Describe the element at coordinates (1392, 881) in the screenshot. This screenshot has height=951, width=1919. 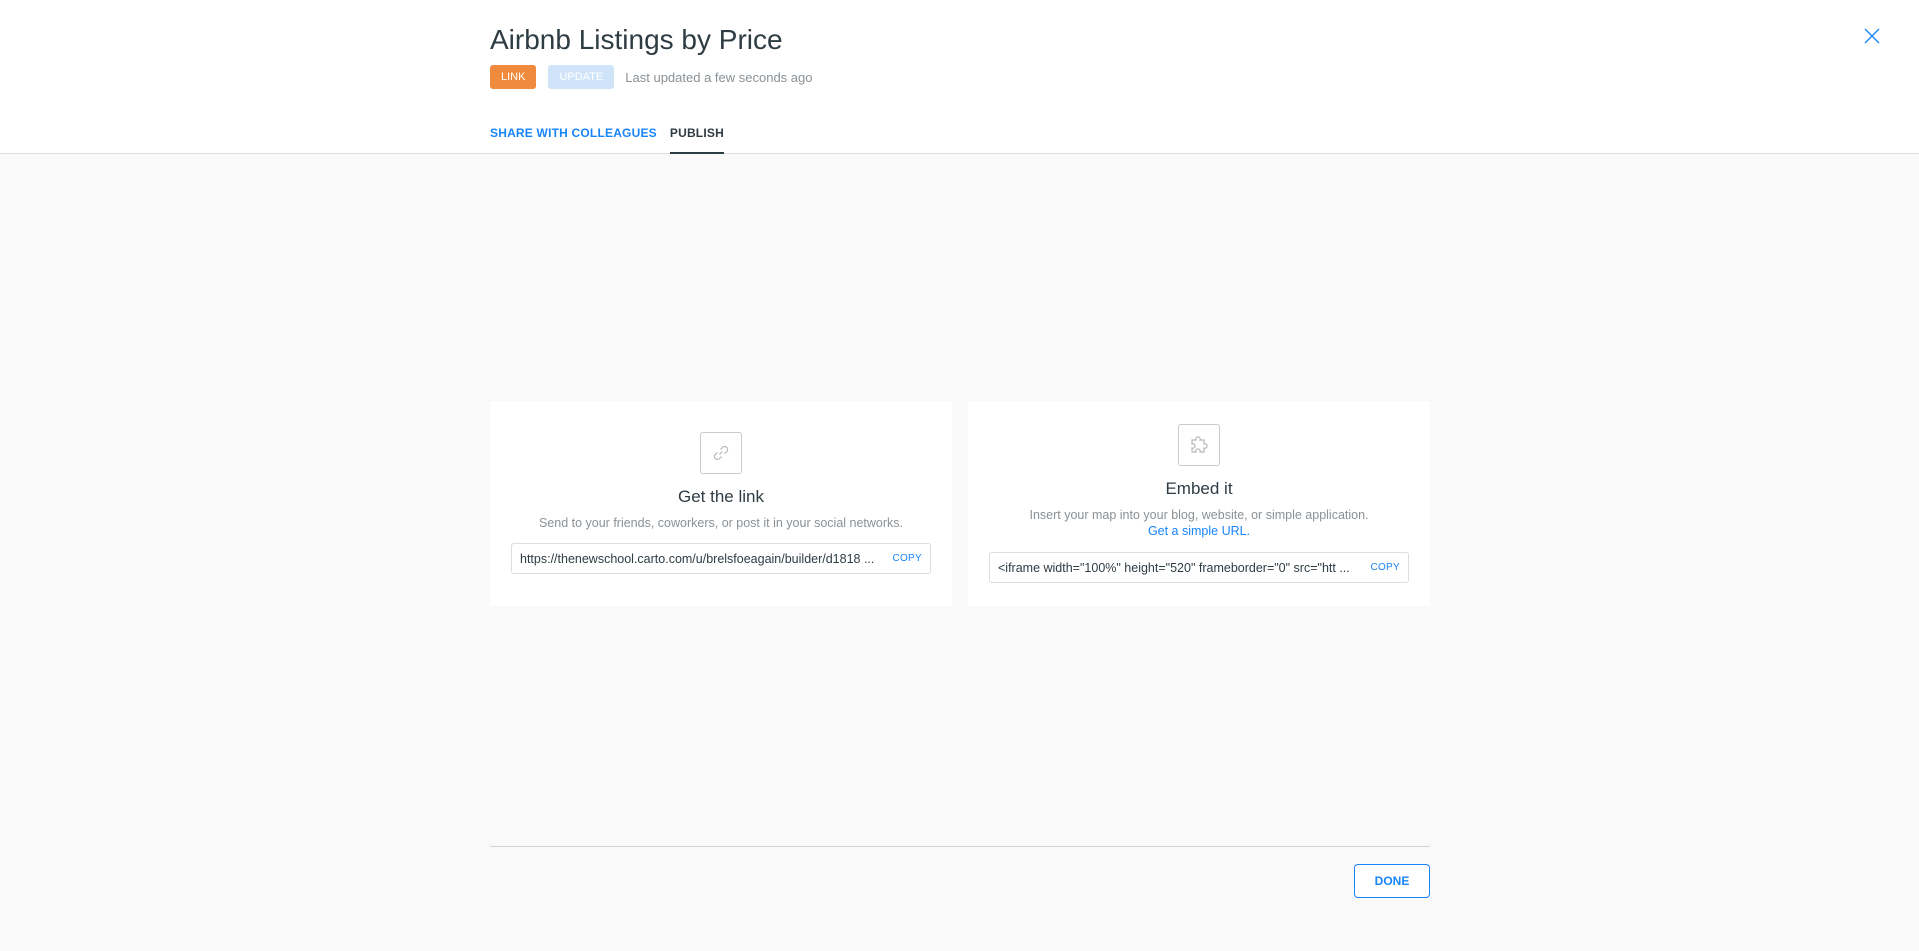
I see `done-button: DONE` at that location.